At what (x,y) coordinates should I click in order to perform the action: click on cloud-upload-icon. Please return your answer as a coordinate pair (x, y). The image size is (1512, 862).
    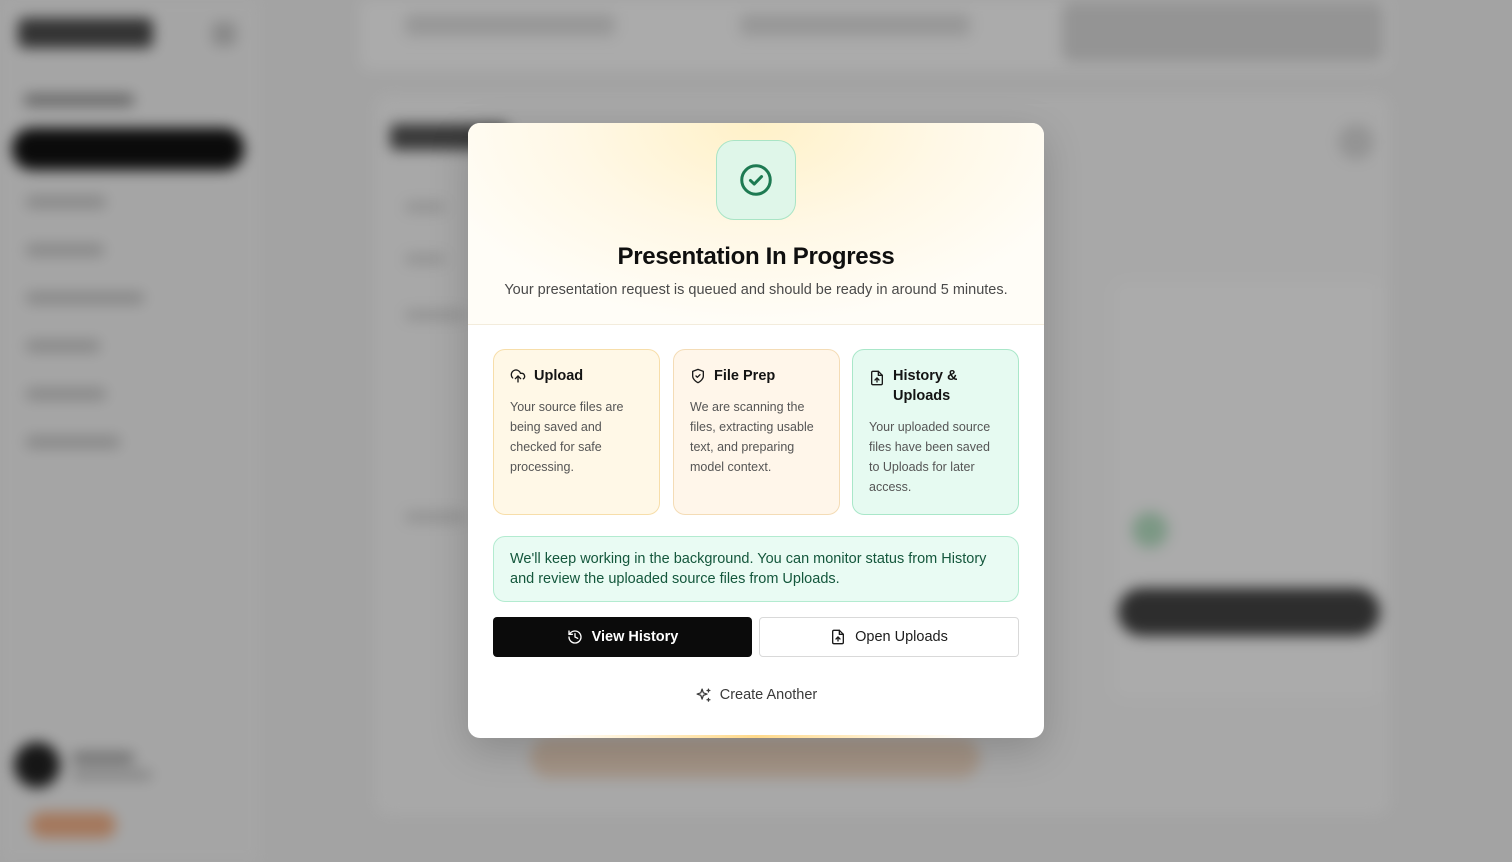
    Looking at the image, I should click on (518, 376).